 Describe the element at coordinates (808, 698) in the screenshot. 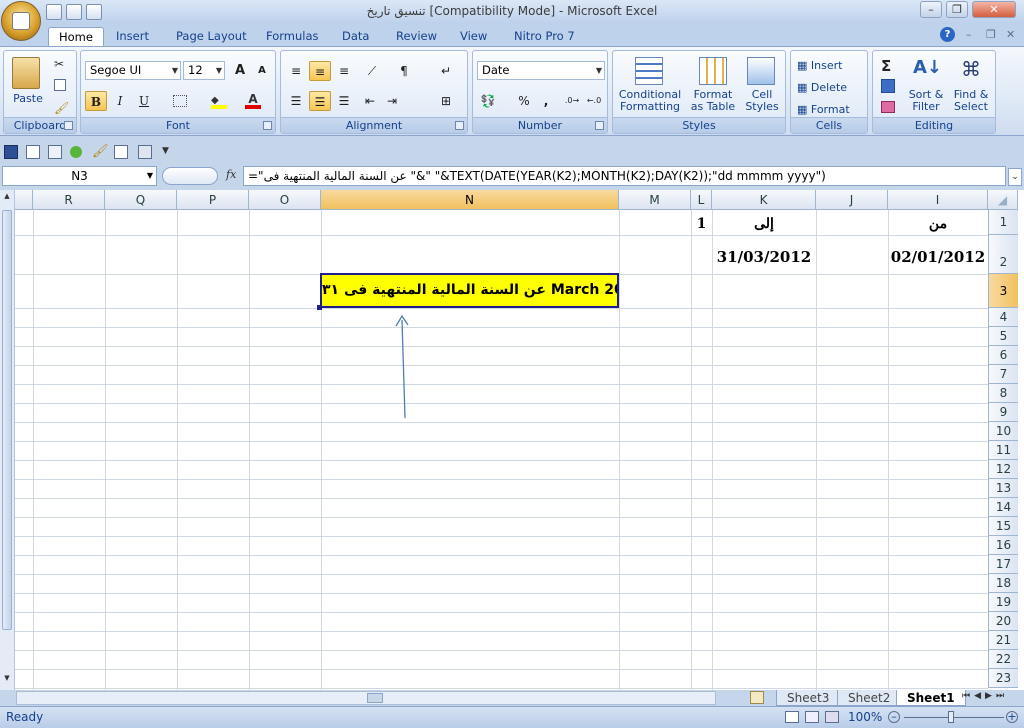

I see `sheet-tab-sheet3: Sheet3` at that location.